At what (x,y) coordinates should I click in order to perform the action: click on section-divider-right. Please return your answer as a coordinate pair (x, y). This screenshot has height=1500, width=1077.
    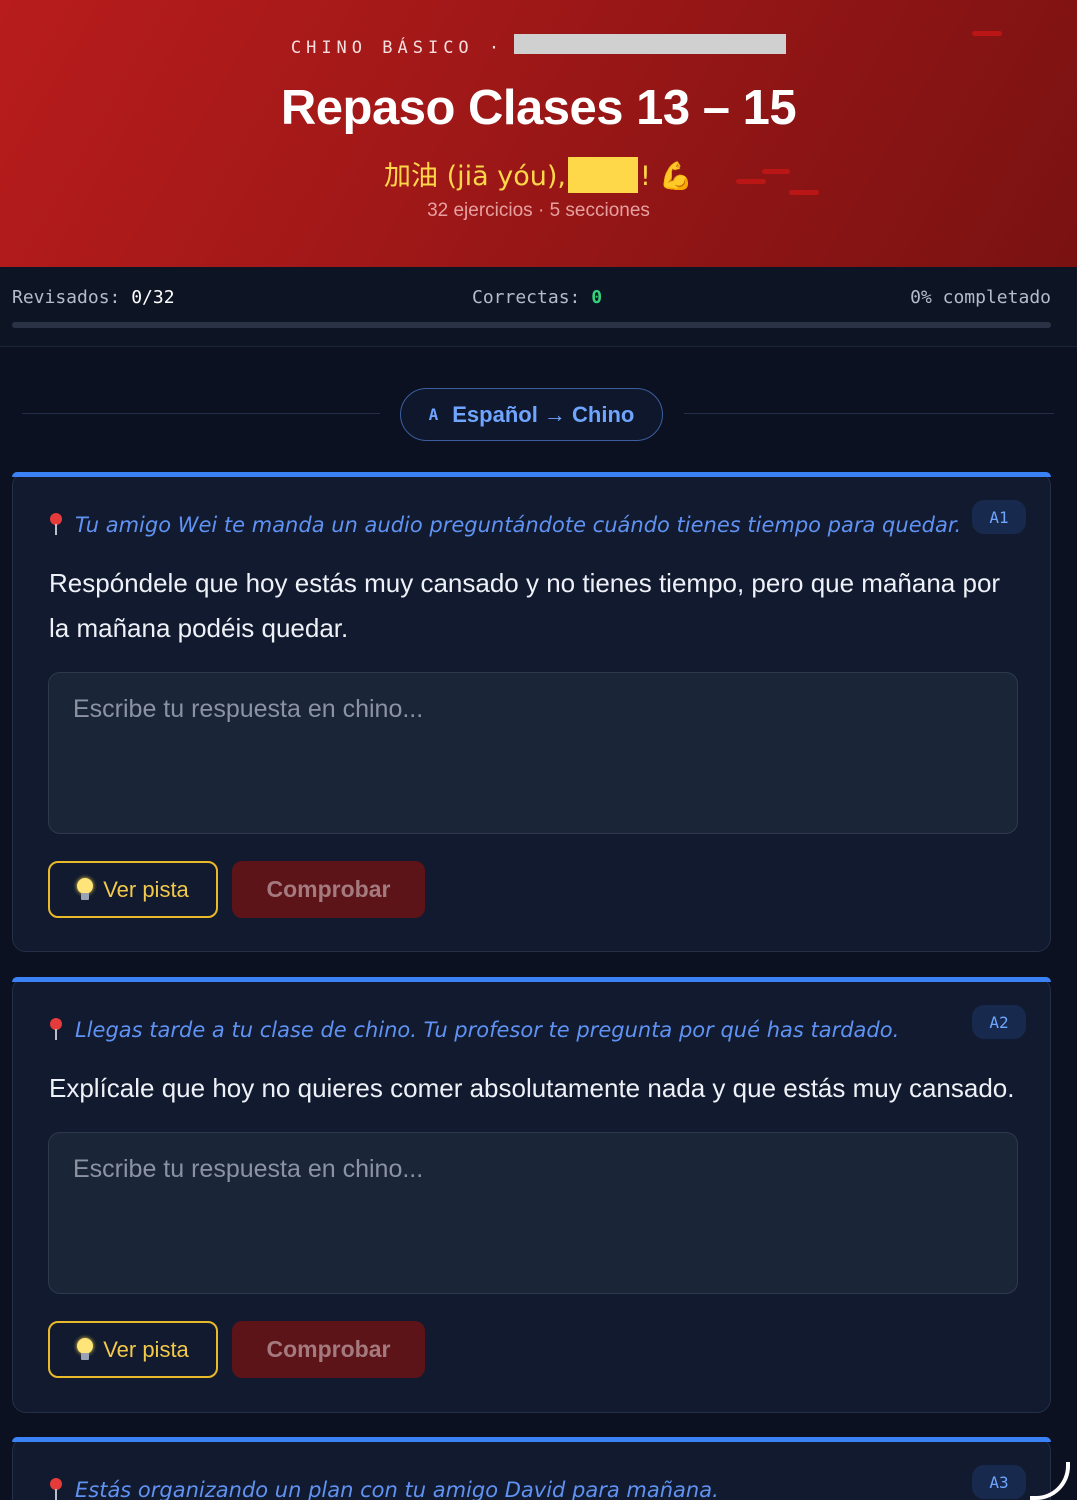
    Looking at the image, I should click on (869, 413).